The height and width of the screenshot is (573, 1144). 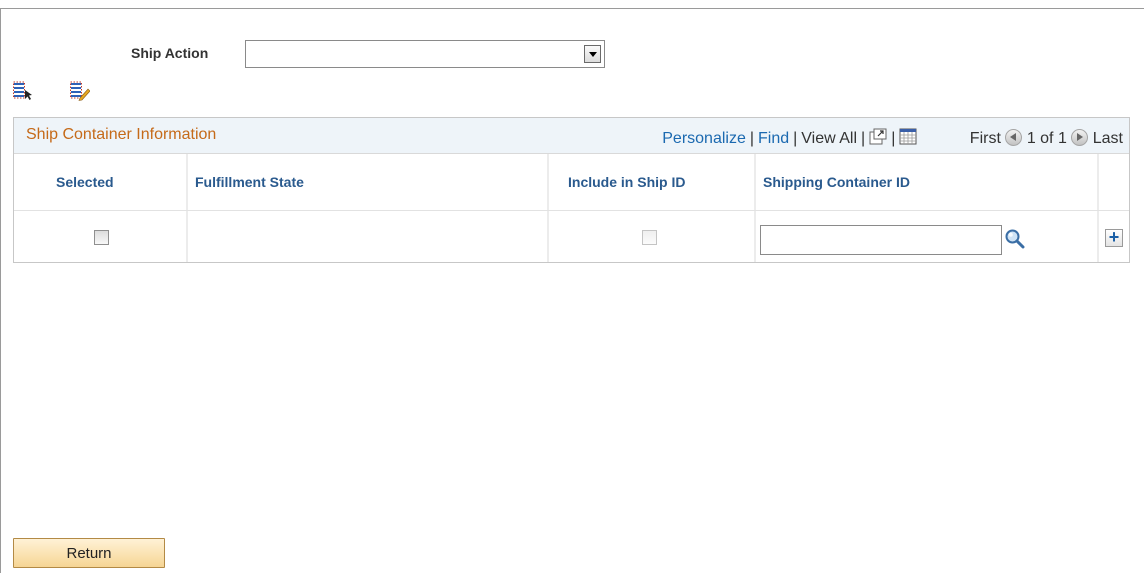 What do you see at coordinates (881, 240) in the screenshot?
I see `shipping-container-id-input` at bounding box center [881, 240].